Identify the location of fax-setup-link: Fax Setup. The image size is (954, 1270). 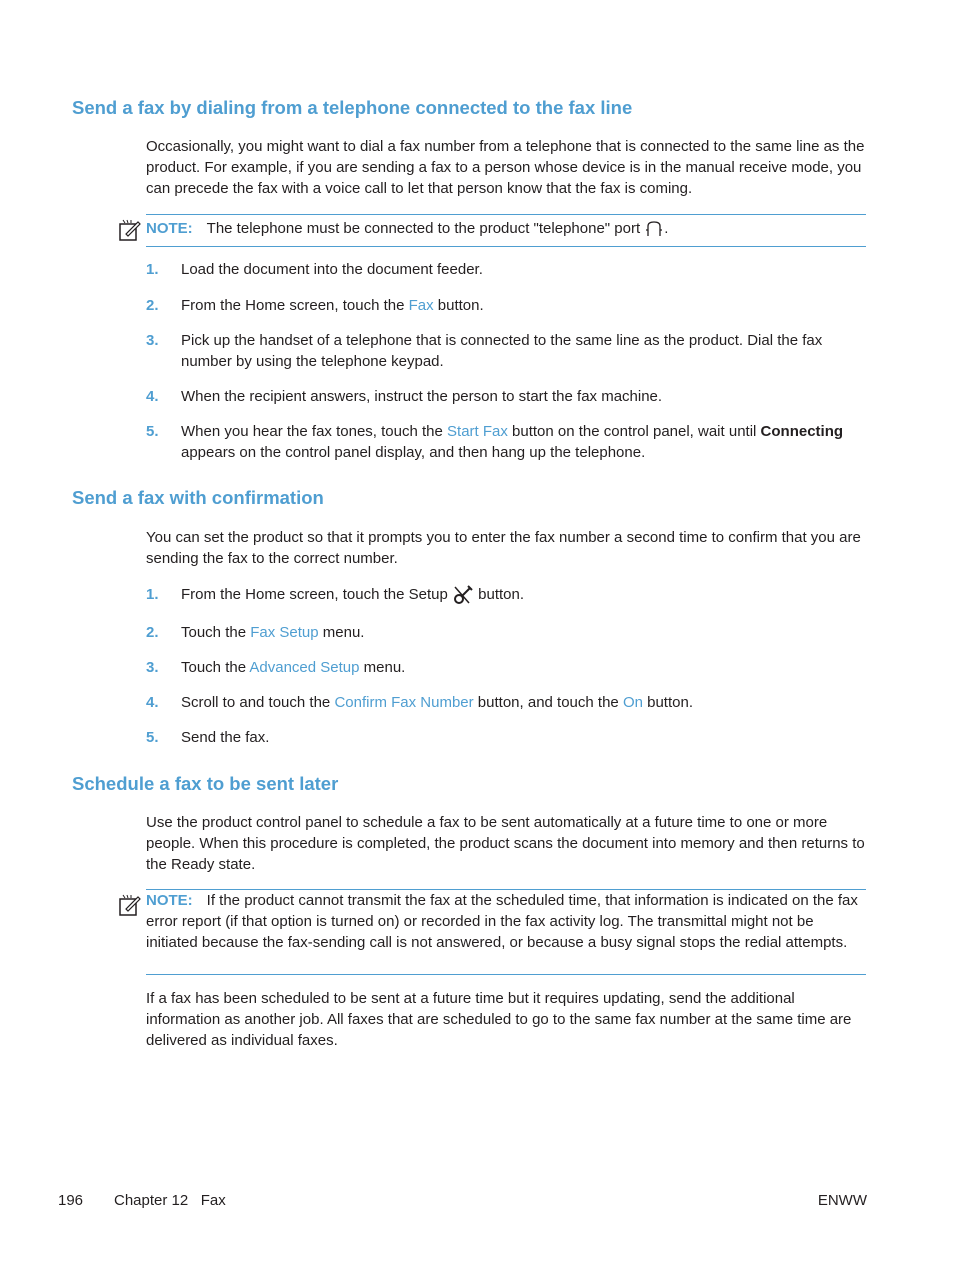
(284, 632).